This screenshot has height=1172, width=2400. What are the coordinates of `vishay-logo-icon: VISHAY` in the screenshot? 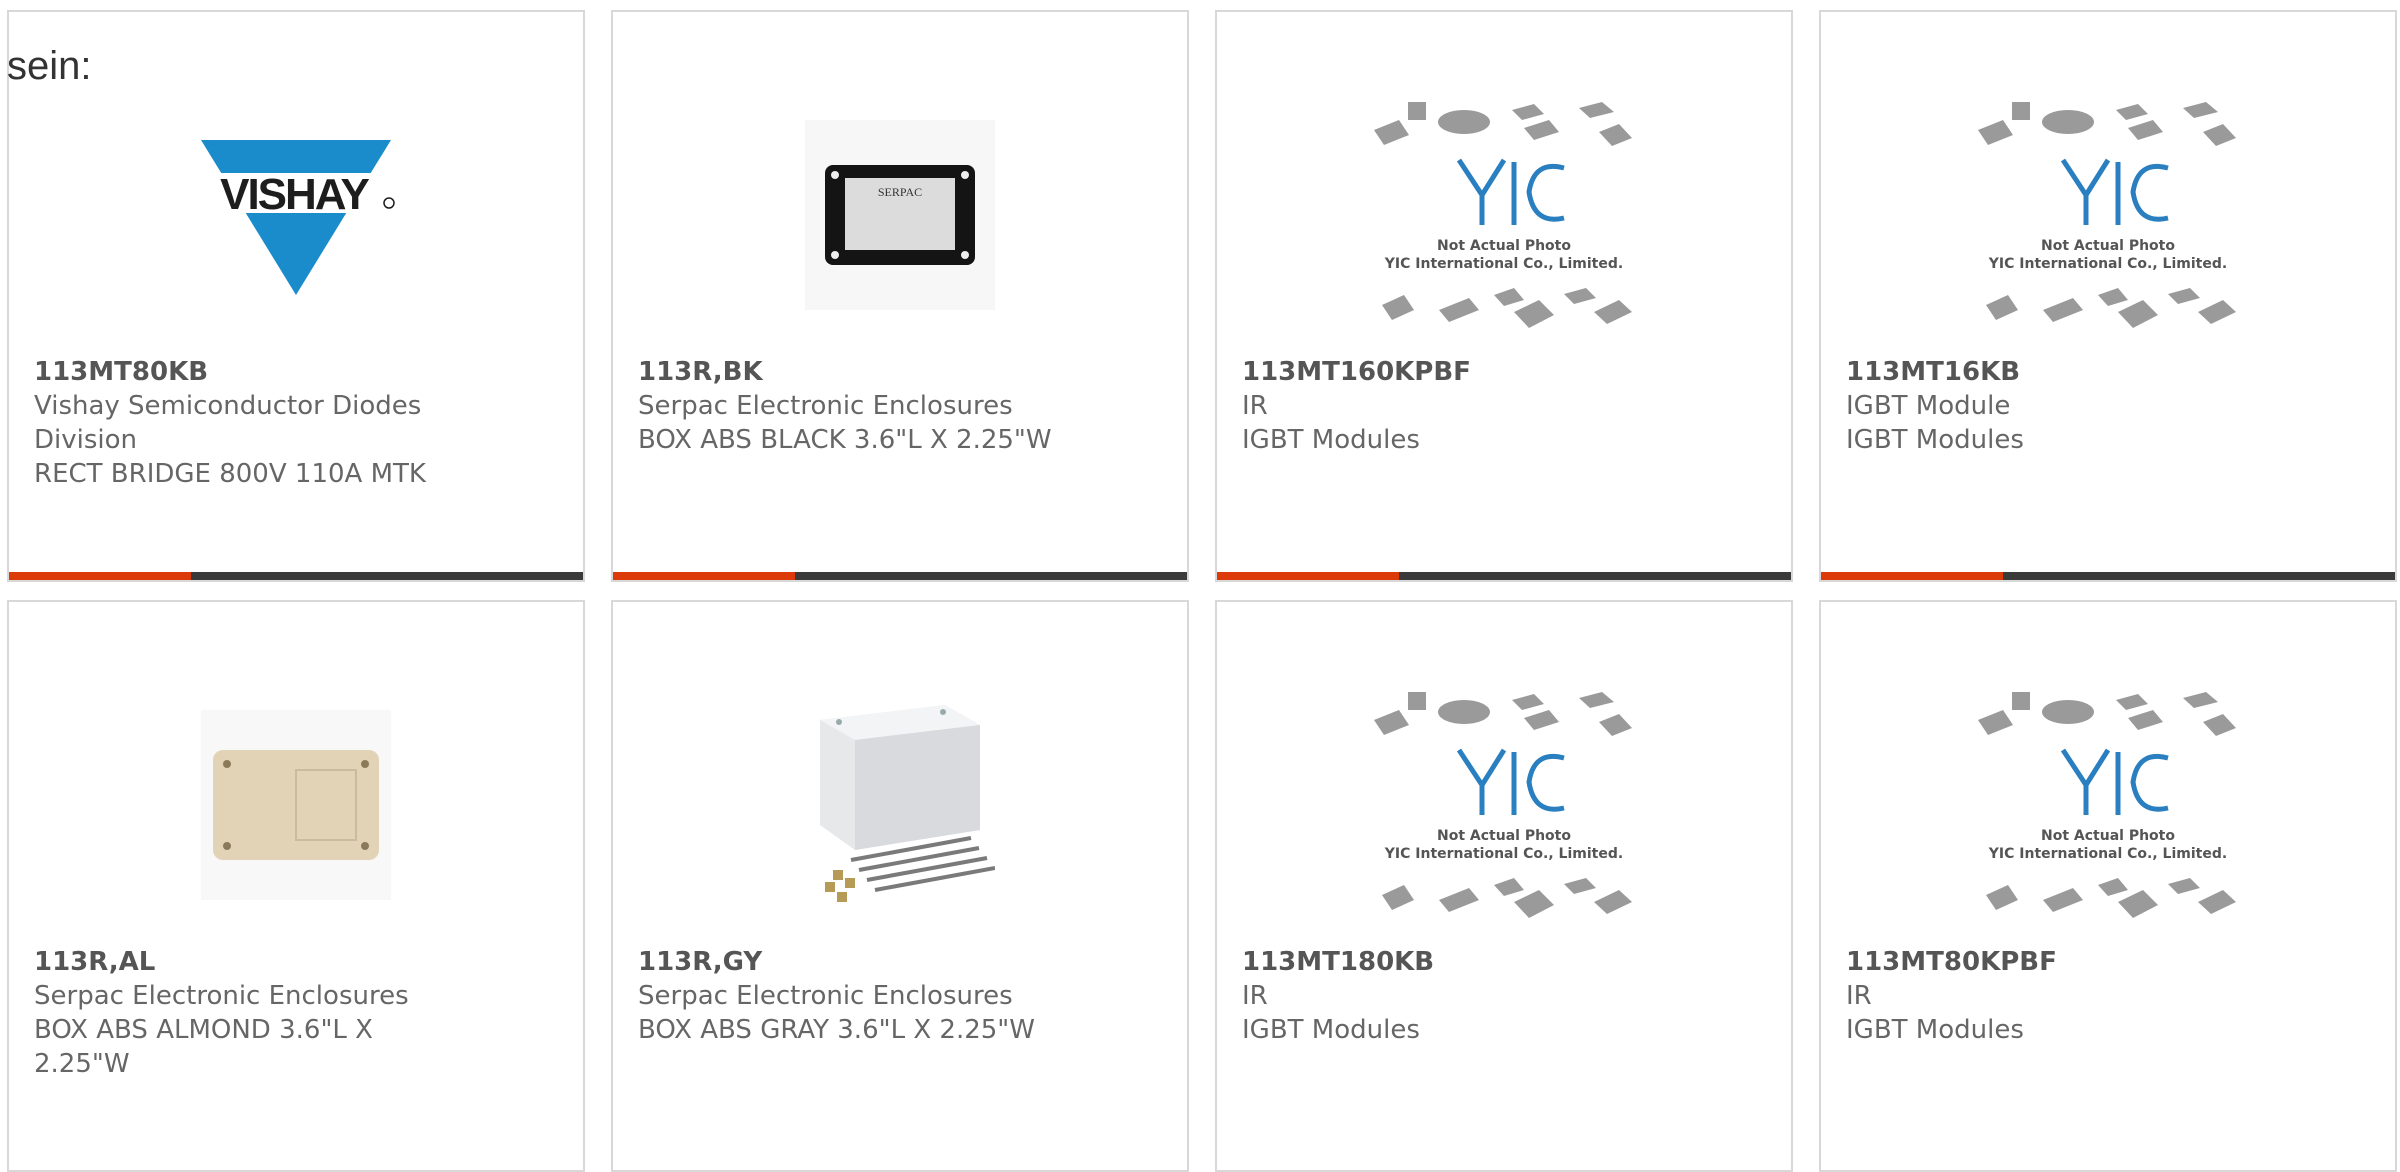 It's located at (296, 217).